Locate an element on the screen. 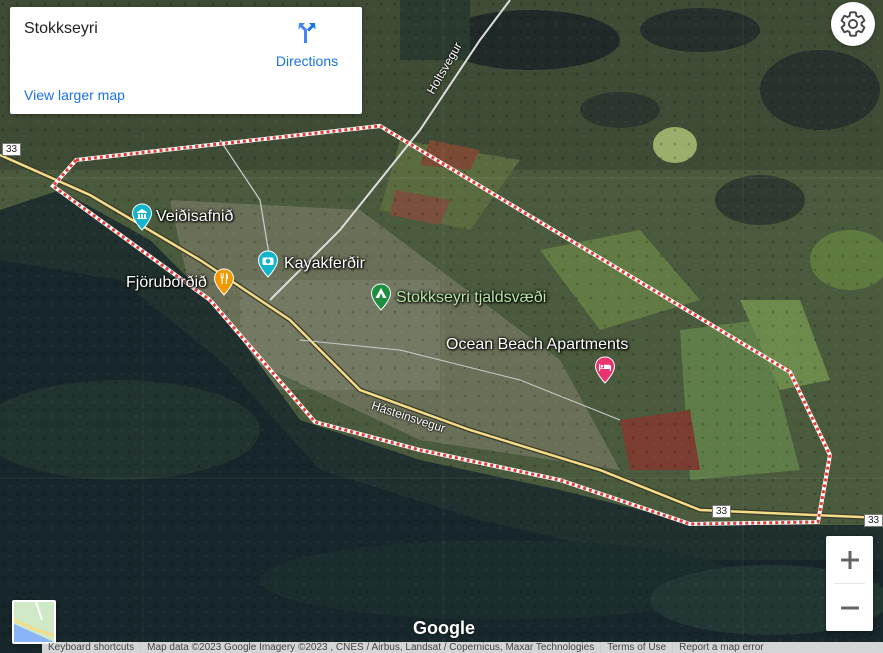 The width and height of the screenshot is (883, 653). view-larger-map-link: View larger map is located at coordinates (74, 95).